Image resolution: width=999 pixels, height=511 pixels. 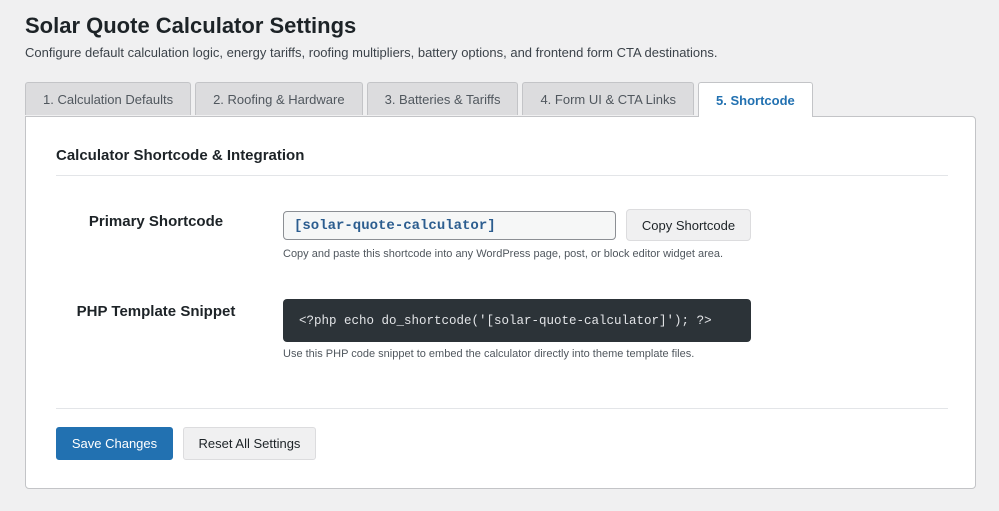 What do you see at coordinates (108, 98) in the screenshot?
I see `tab-calculation-defaults: 1. Calculation Defaults` at bounding box center [108, 98].